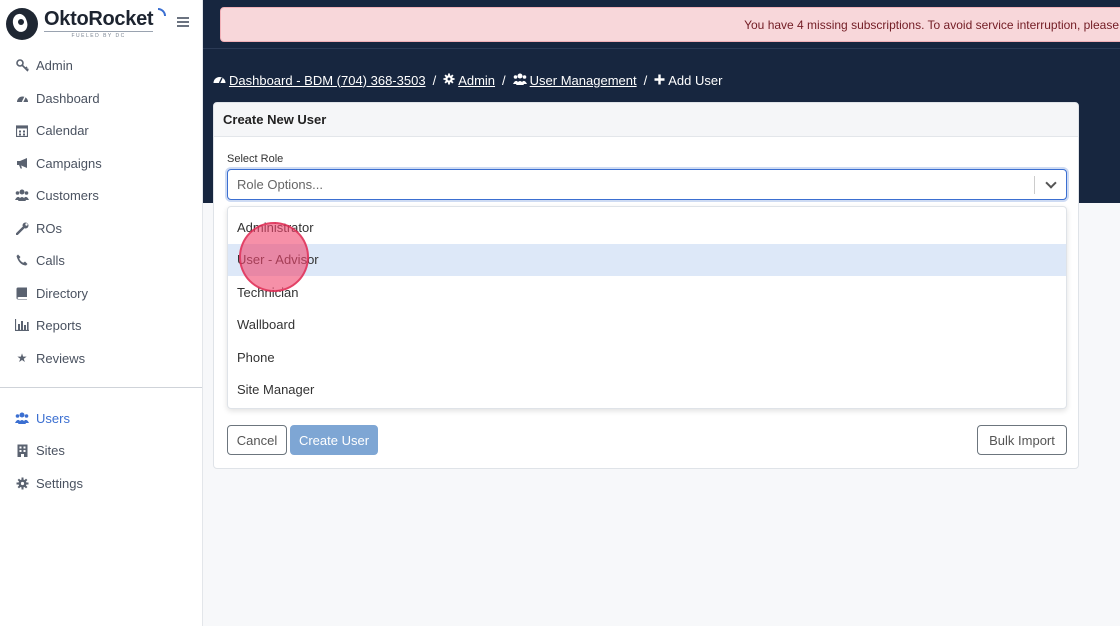  What do you see at coordinates (101, 483) in the screenshot?
I see `sidebar-item-settings: Settings` at bounding box center [101, 483].